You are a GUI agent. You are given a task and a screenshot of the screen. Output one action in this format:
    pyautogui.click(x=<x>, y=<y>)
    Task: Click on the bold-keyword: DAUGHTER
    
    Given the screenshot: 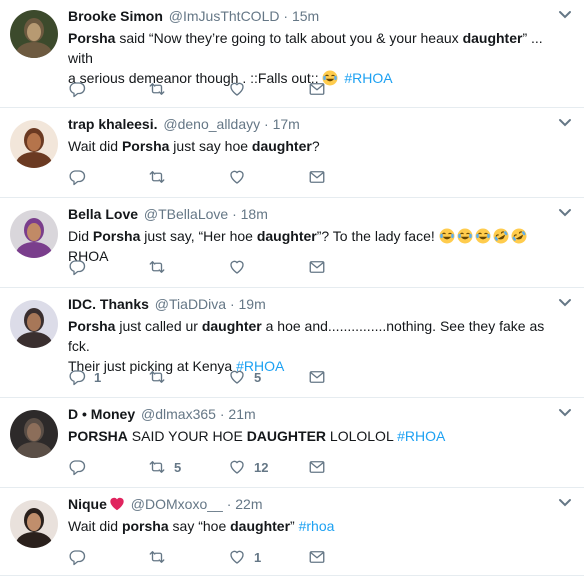 What is the action you would take?
    pyautogui.click(x=286, y=436)
    